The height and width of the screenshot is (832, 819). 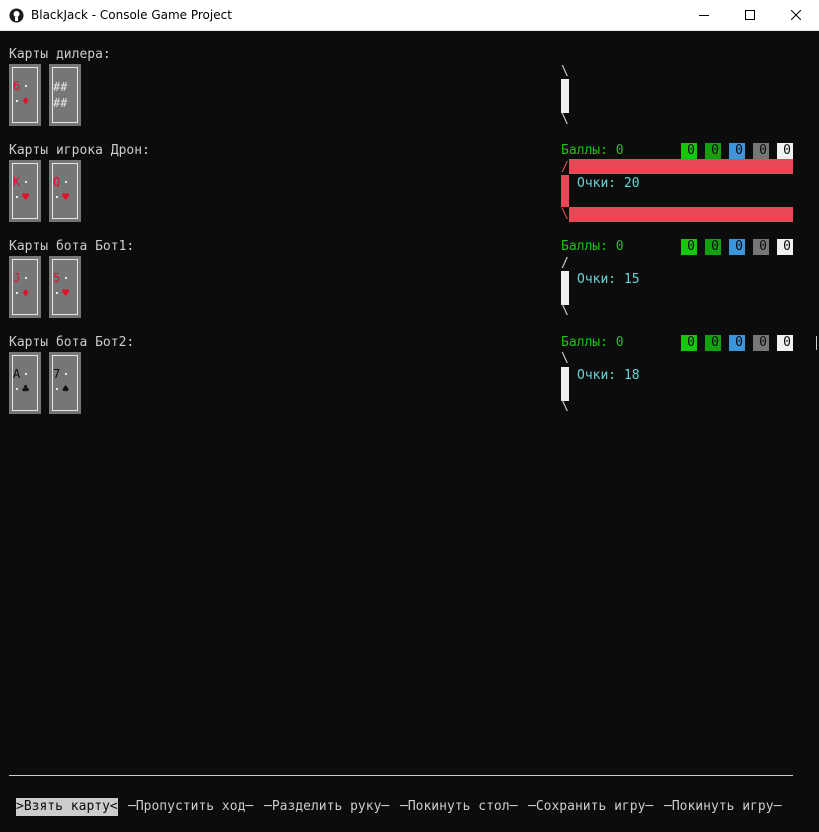 I want to click on active-bar-bottom, so click(x=681, y=214).